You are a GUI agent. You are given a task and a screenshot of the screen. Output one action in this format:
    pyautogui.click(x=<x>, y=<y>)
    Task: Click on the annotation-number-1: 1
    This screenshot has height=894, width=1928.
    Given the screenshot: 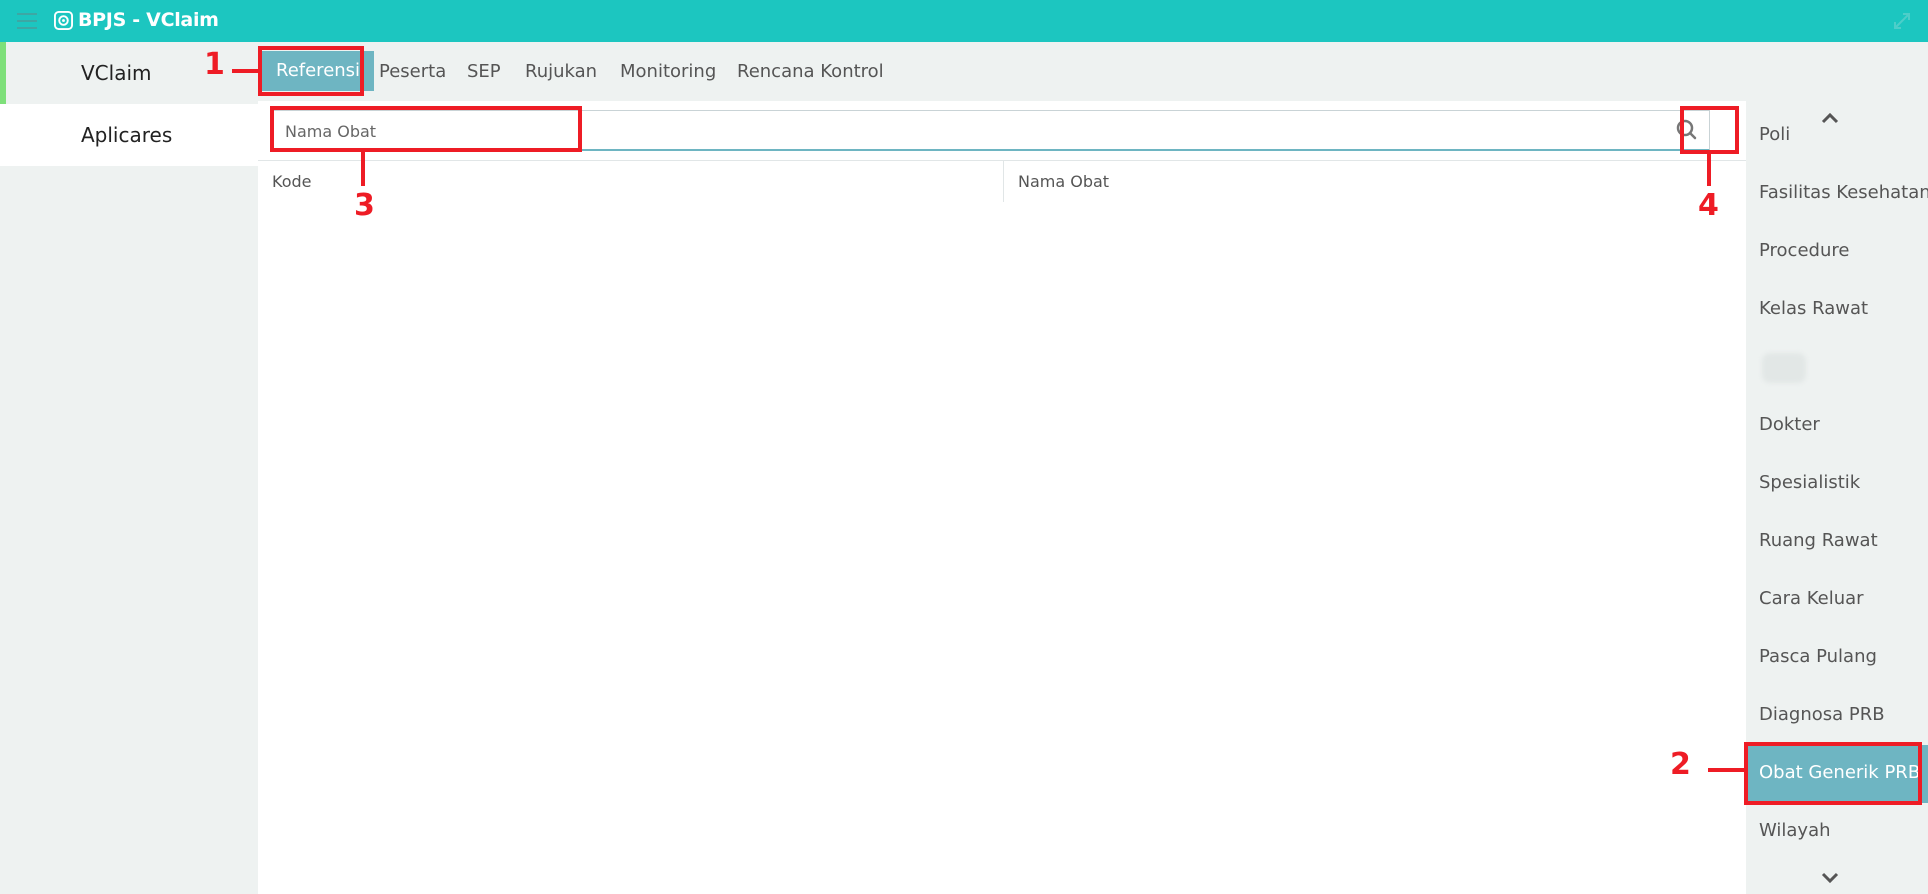 What is the action you would take?
    pyautogui.click(x=214, y=64)
    